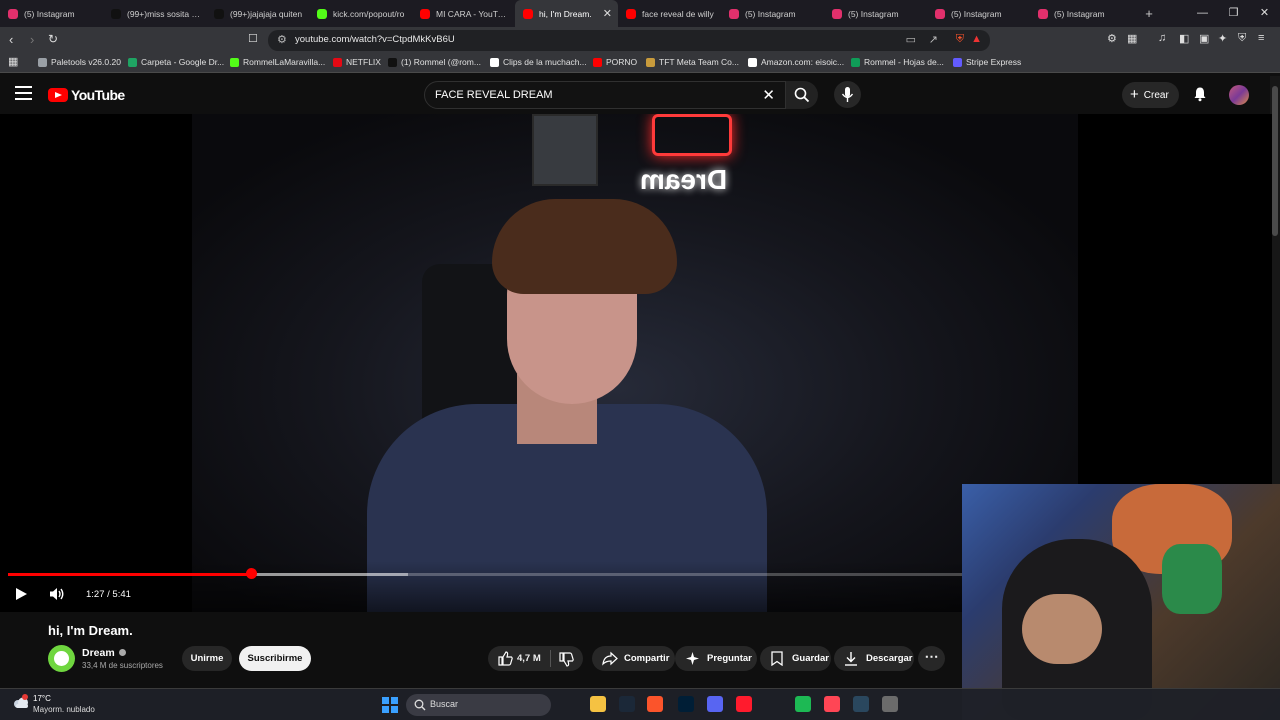 This screenshot has height=720, width=1280. I want to click on cast-icon: ▭, so click(911, 39).